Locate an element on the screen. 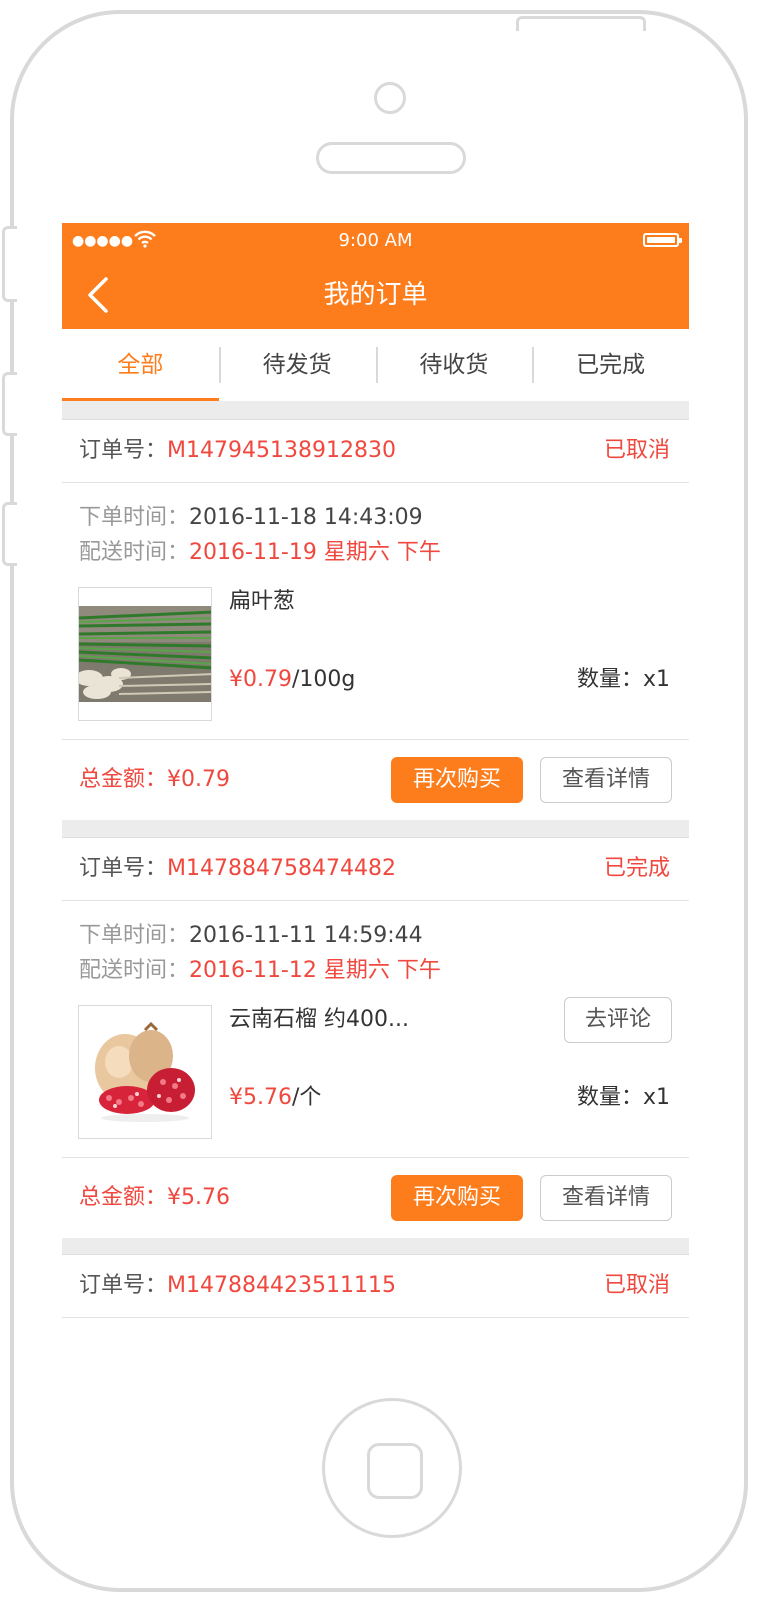  front-camera is located at coordinates (390, 98).